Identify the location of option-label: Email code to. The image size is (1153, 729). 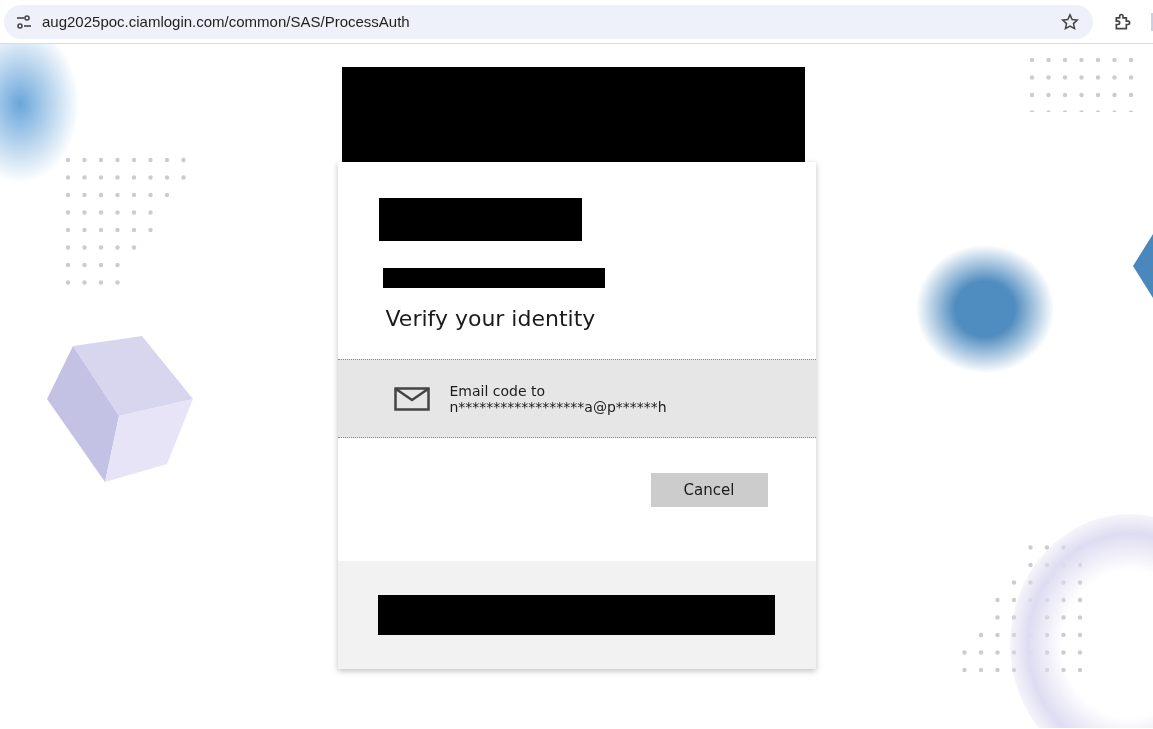
(498, 390).